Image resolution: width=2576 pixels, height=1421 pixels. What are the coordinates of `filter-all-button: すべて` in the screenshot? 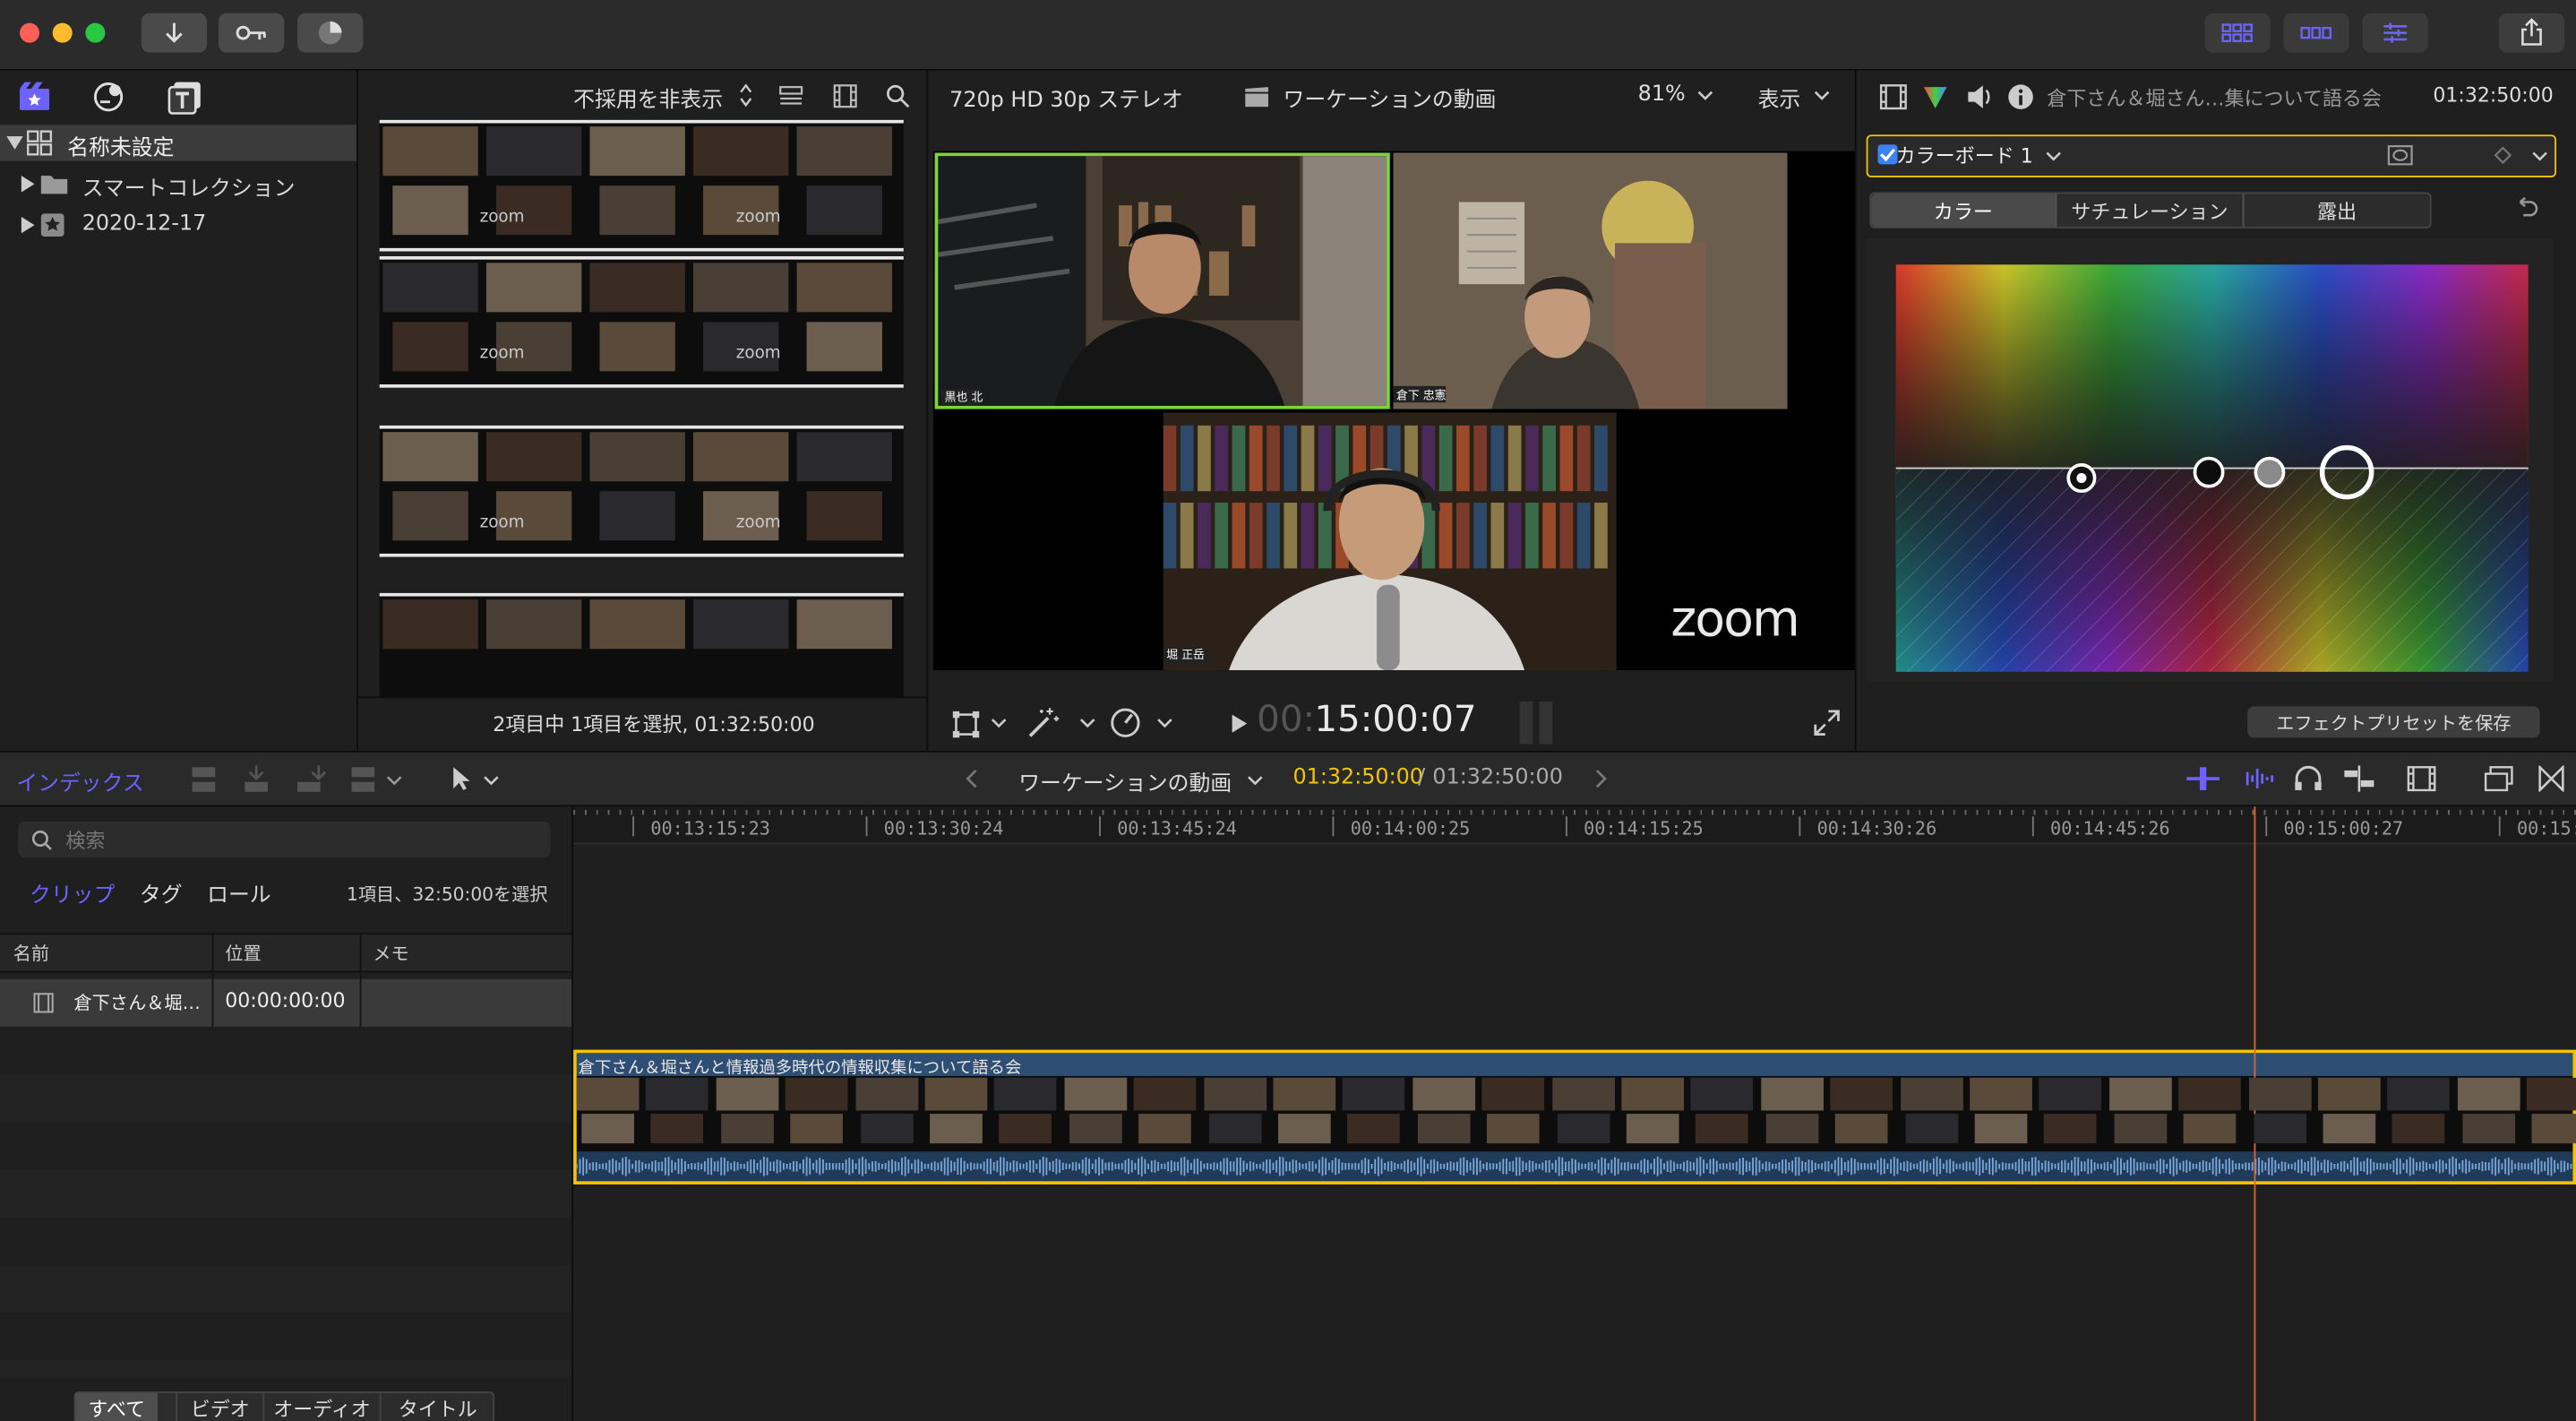 It's located at (117, 1406).